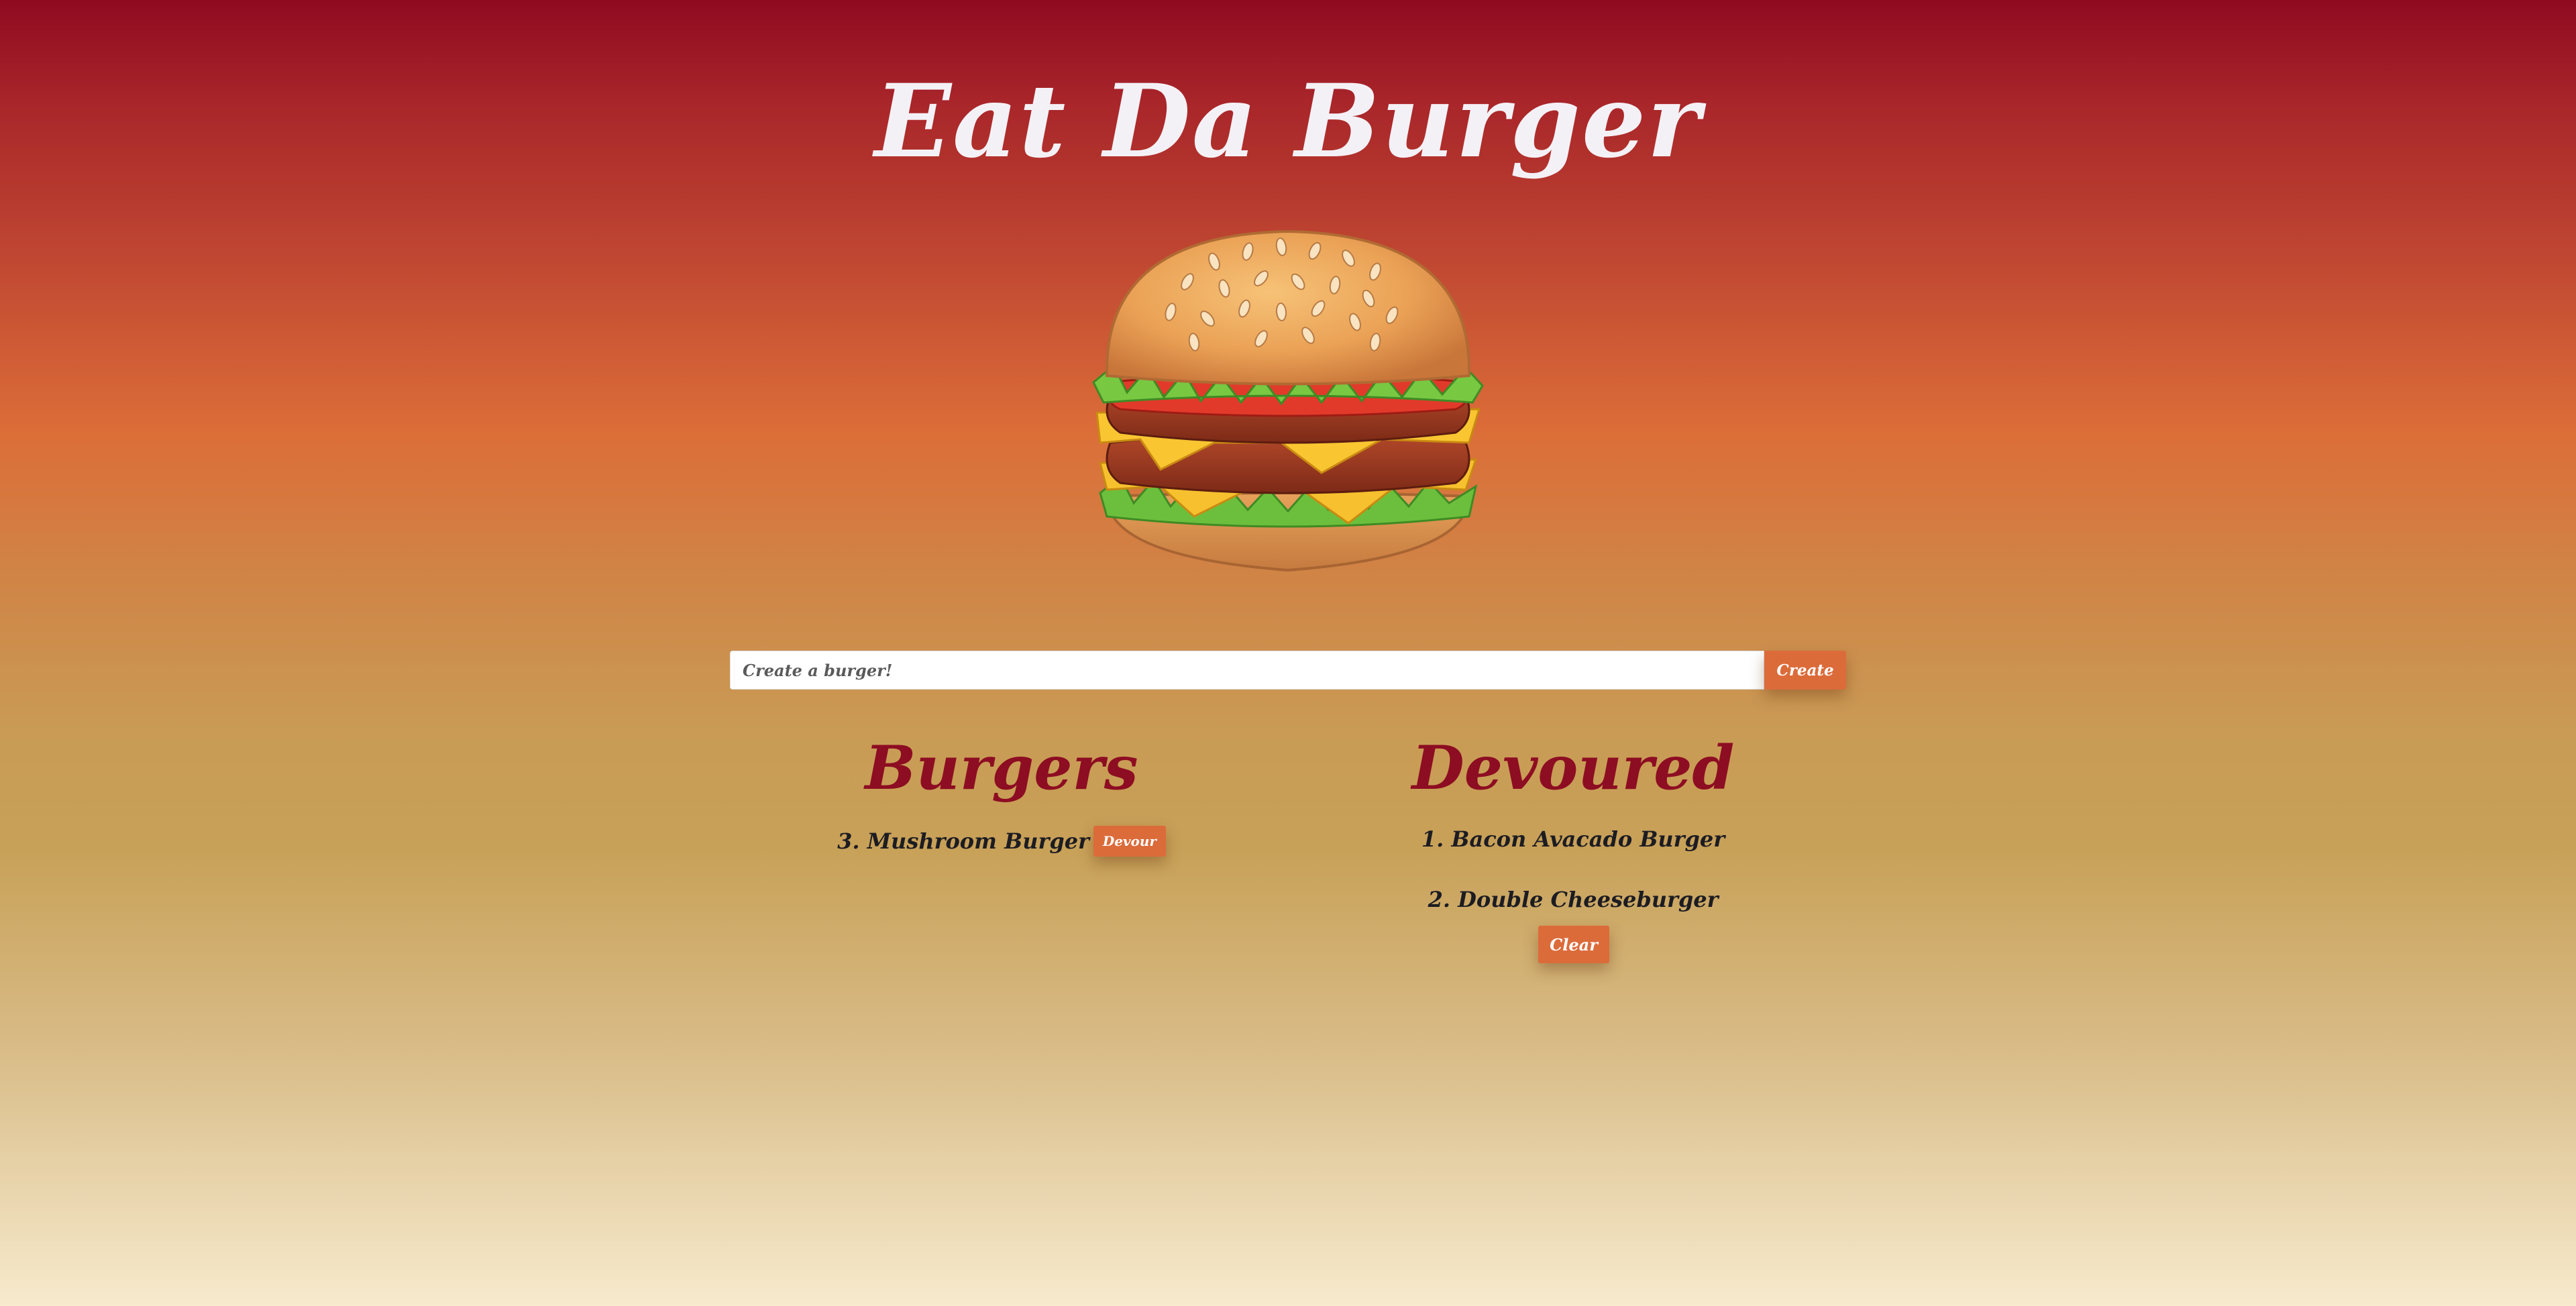 The image size is (2576, 1306). What do you see at coordinates (1129, 841) in the screenshot?
I see `devour-button: Devour` at bounding box center [1129, 841].